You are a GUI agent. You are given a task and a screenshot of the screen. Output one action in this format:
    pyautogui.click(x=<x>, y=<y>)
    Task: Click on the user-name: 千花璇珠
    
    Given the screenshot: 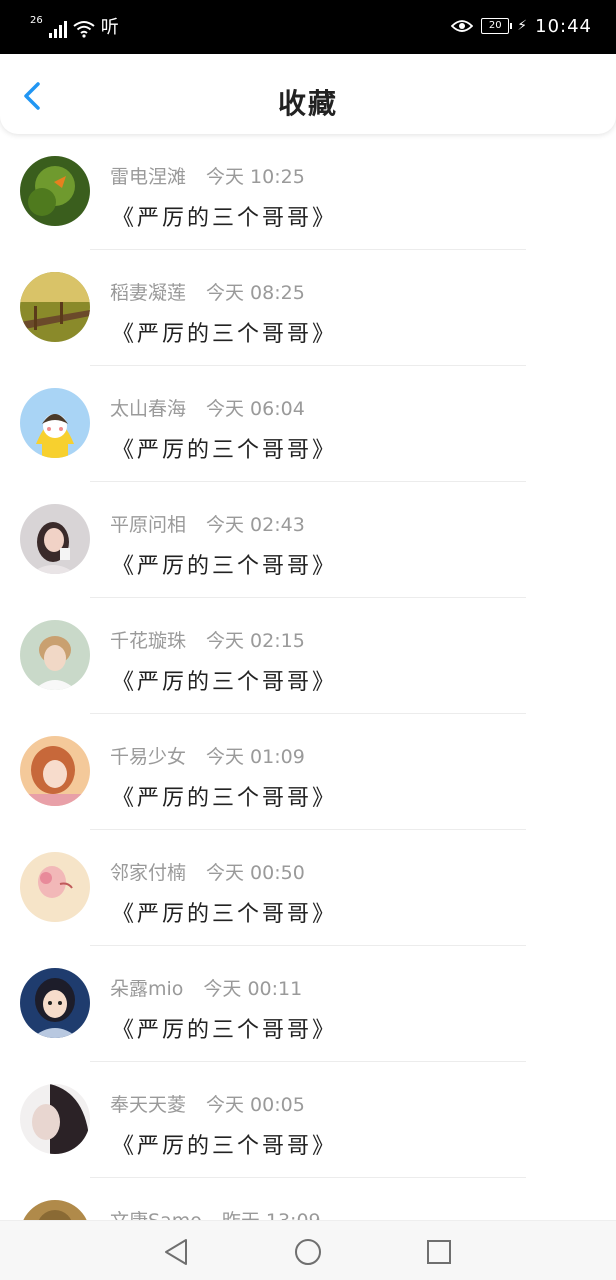 What is the action you would take?
    pyautogui.click(x=148, y=641)
    